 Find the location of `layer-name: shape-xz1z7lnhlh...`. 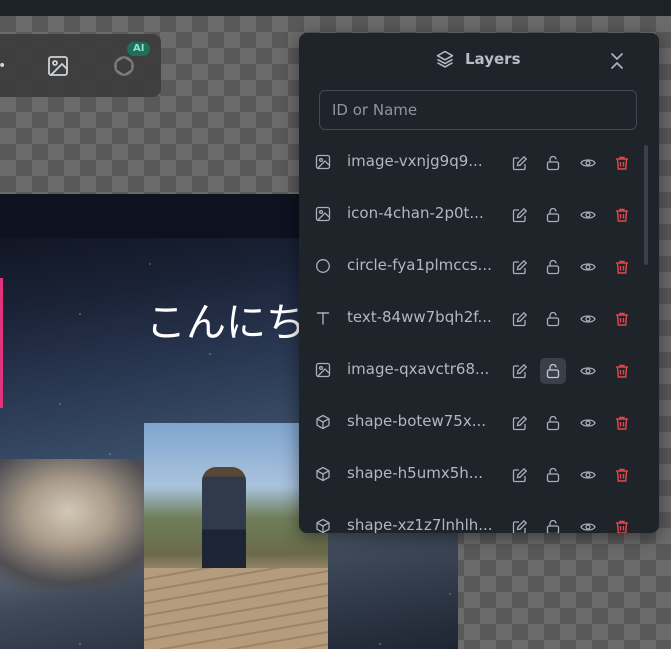

layer-name: shape-xz1z7lnhlh... is located at coordinates (420, 524).